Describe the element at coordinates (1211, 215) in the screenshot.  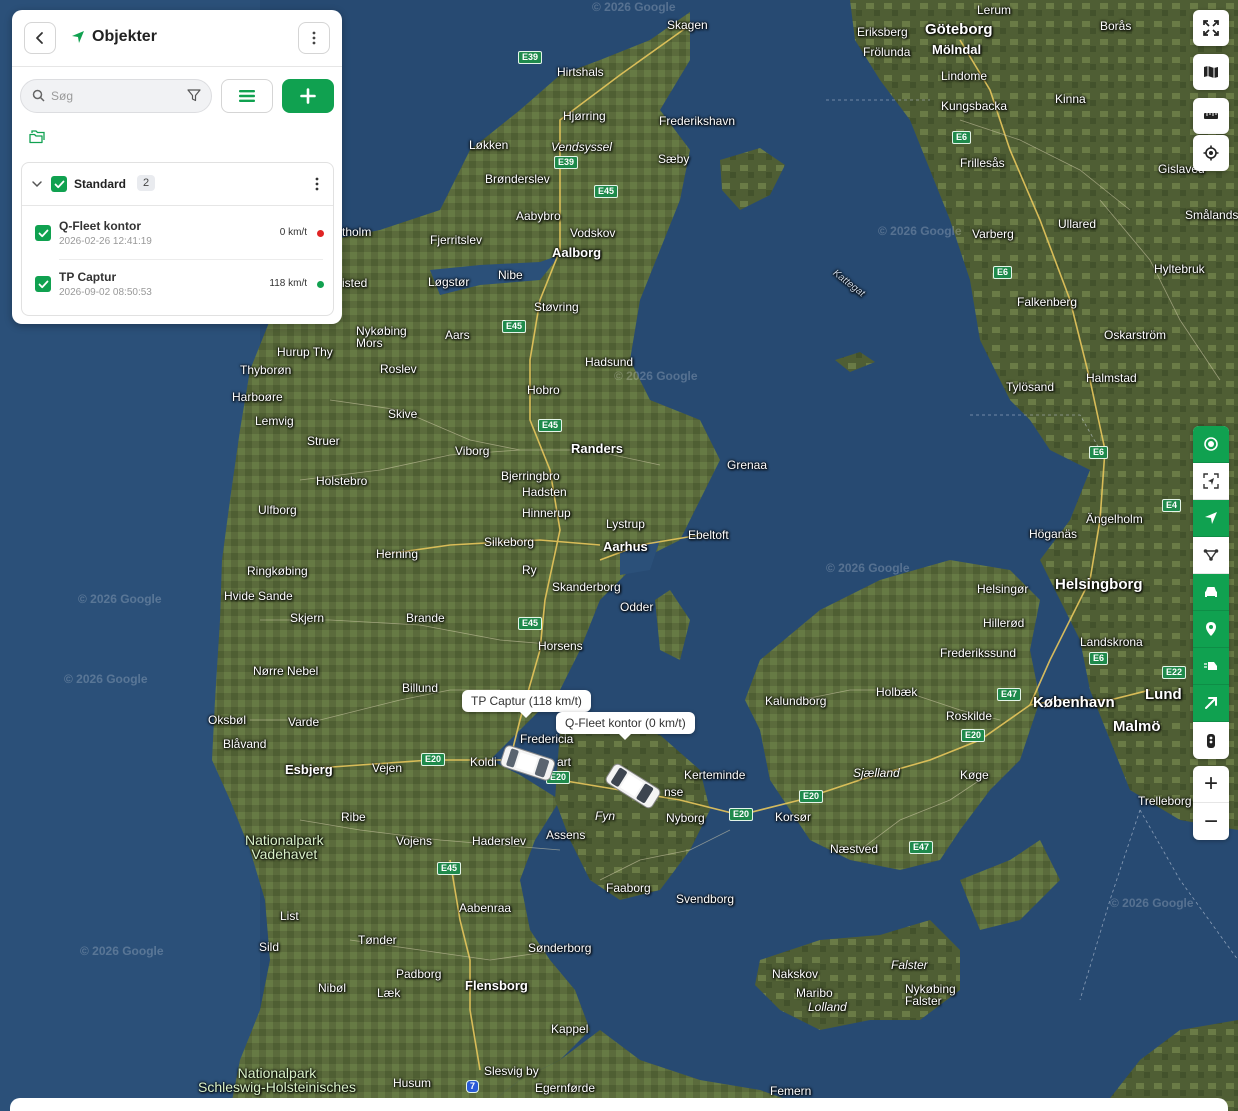
I see `place-label: Smålands` at that location.